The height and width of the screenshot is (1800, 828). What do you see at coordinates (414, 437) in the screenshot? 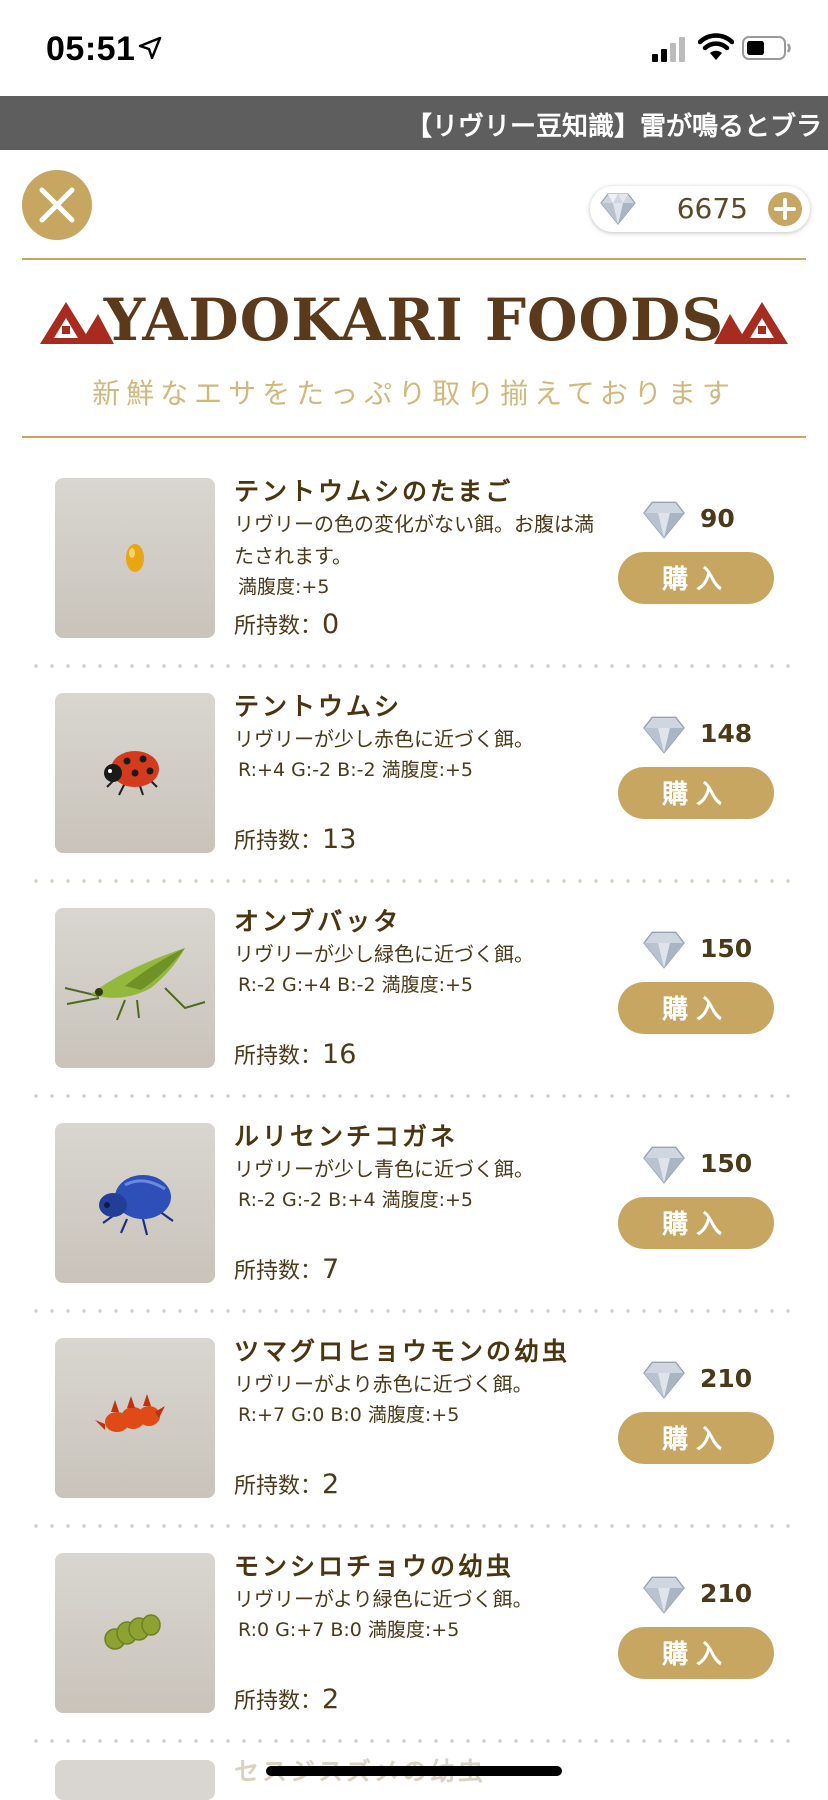
I see `divider-bottom` at bounding box center [414, 437].